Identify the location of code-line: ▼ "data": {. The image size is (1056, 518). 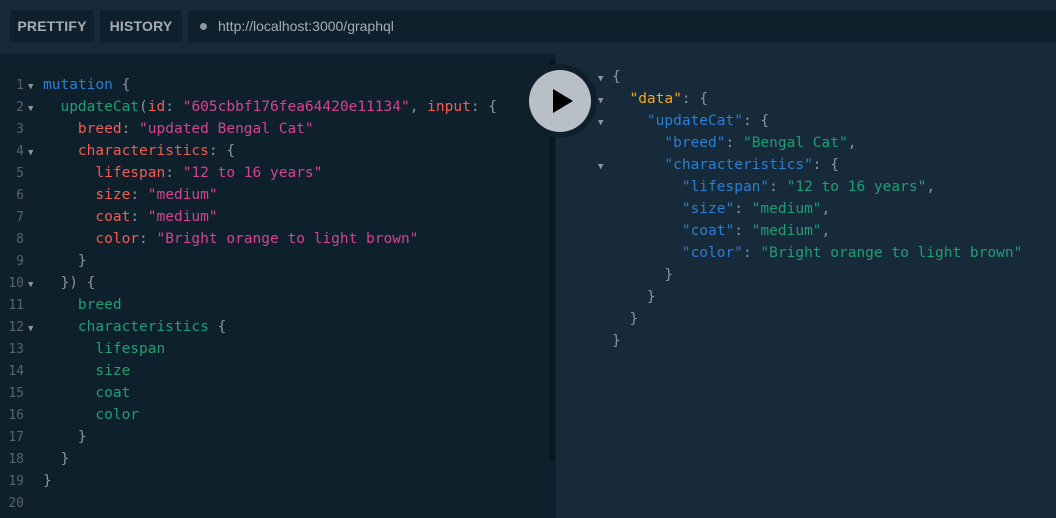
(809, 99).